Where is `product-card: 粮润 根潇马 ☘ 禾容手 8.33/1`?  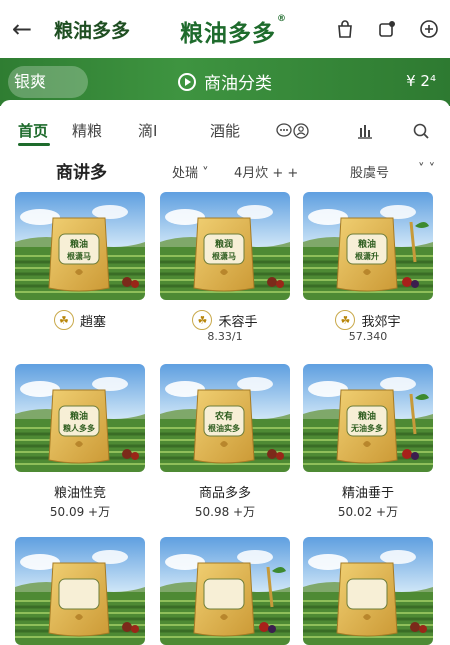 product-card: 粮润 根潇马 ☘ 禾容手 8.33/1 is located at coordinates (225, 267).